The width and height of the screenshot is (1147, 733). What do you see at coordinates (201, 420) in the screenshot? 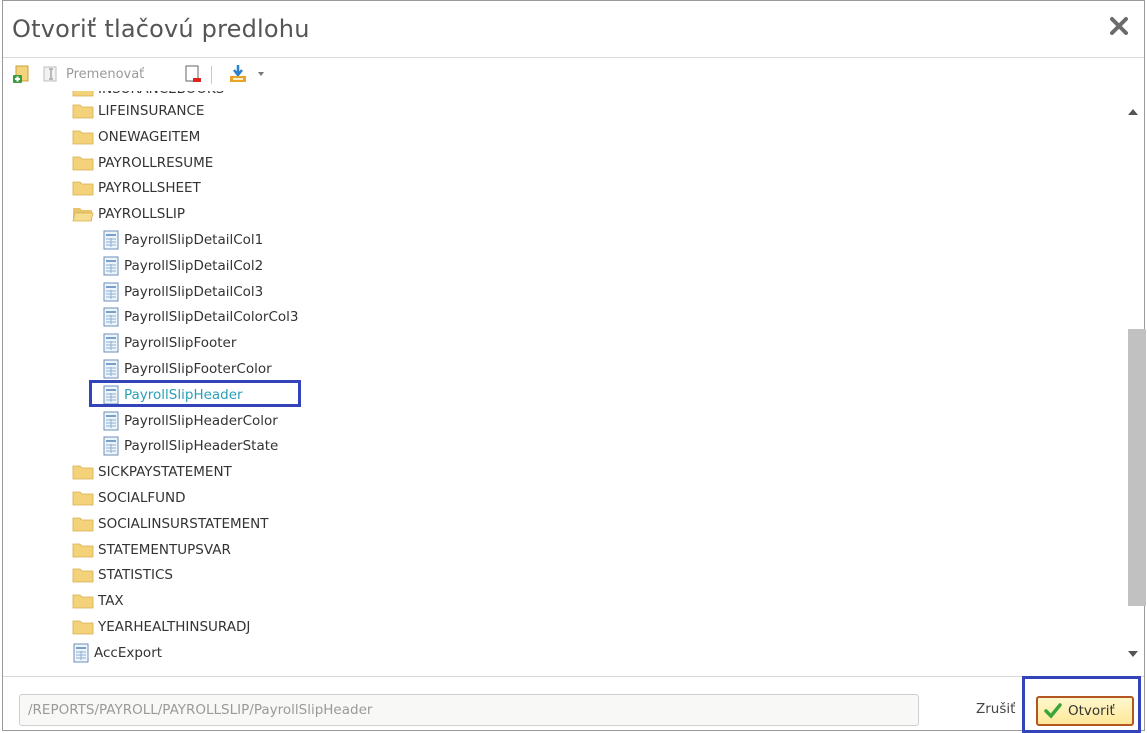
I see `tree-item-label: PayrollSlipHeaderColor` at bounding box center [201, 420].